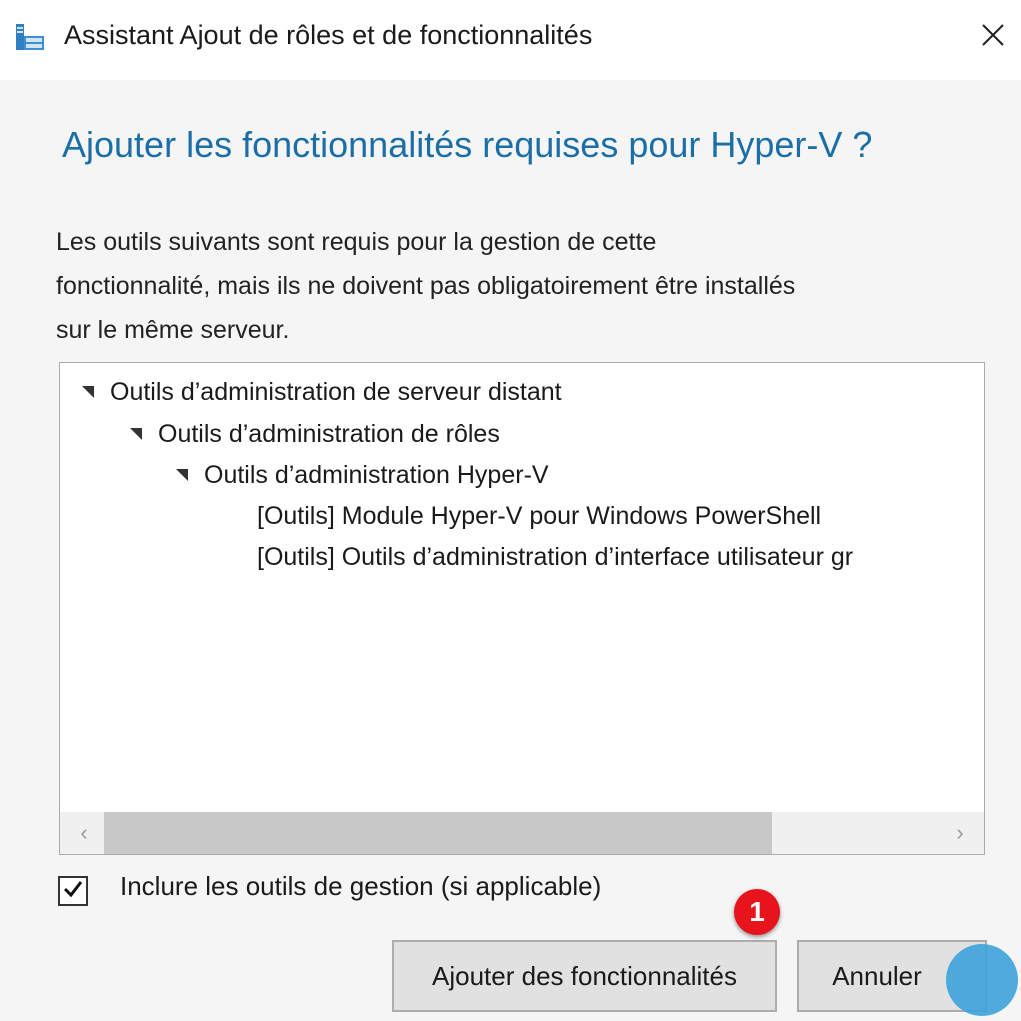  I want to click on tree-item: Outils d’administration Hyper-V, so click(362, 475).